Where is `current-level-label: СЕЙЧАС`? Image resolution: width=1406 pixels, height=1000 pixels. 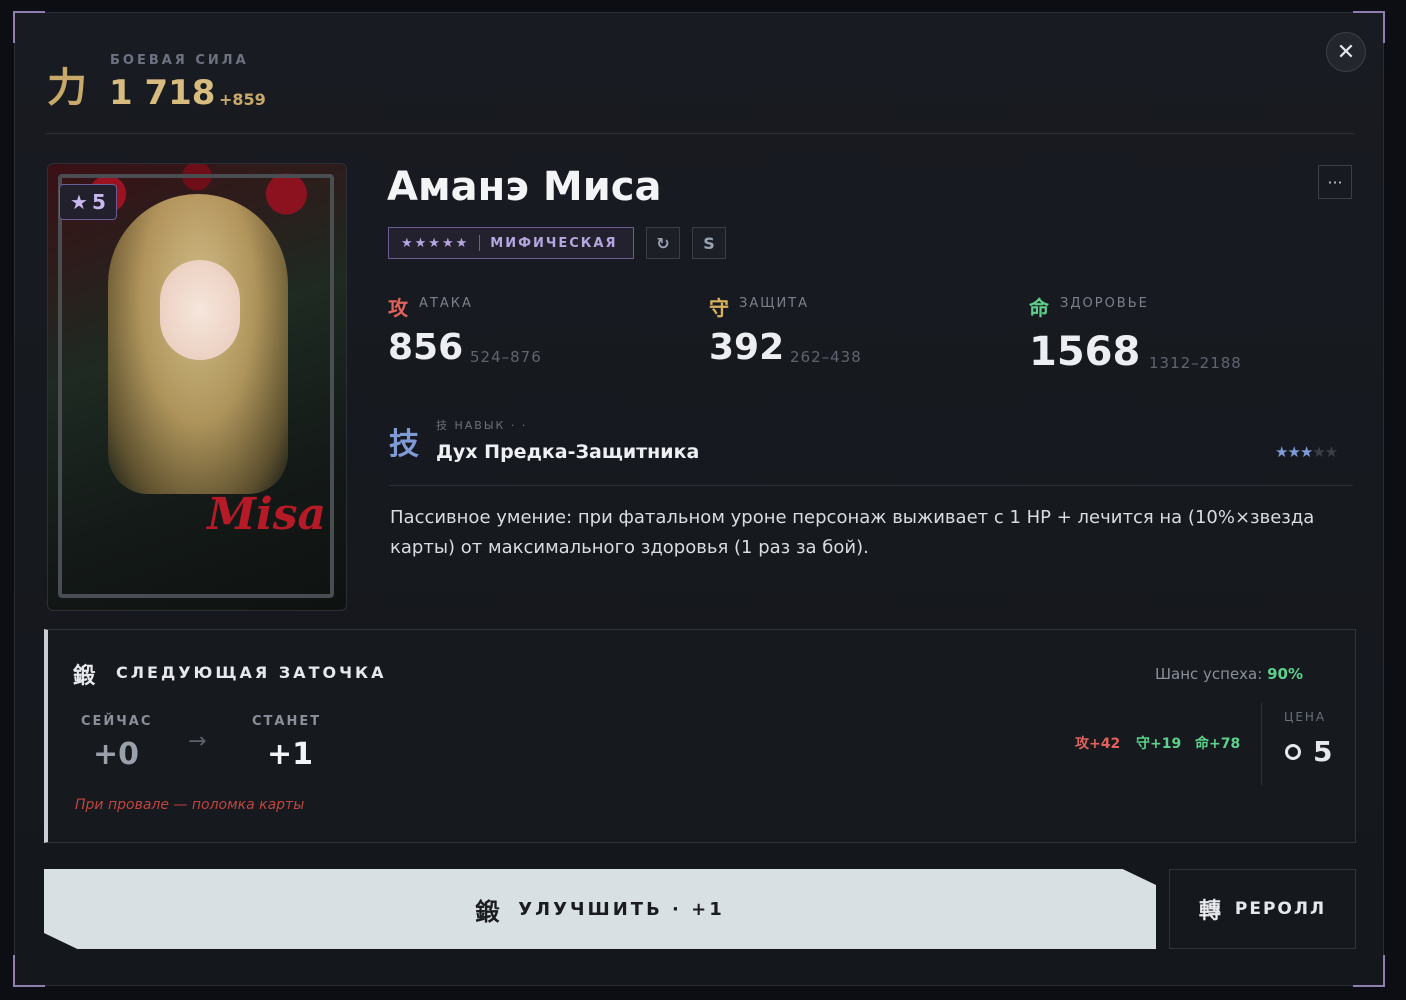 current-level-label: СЕЙЧАС is located at coordinates (117, 721).